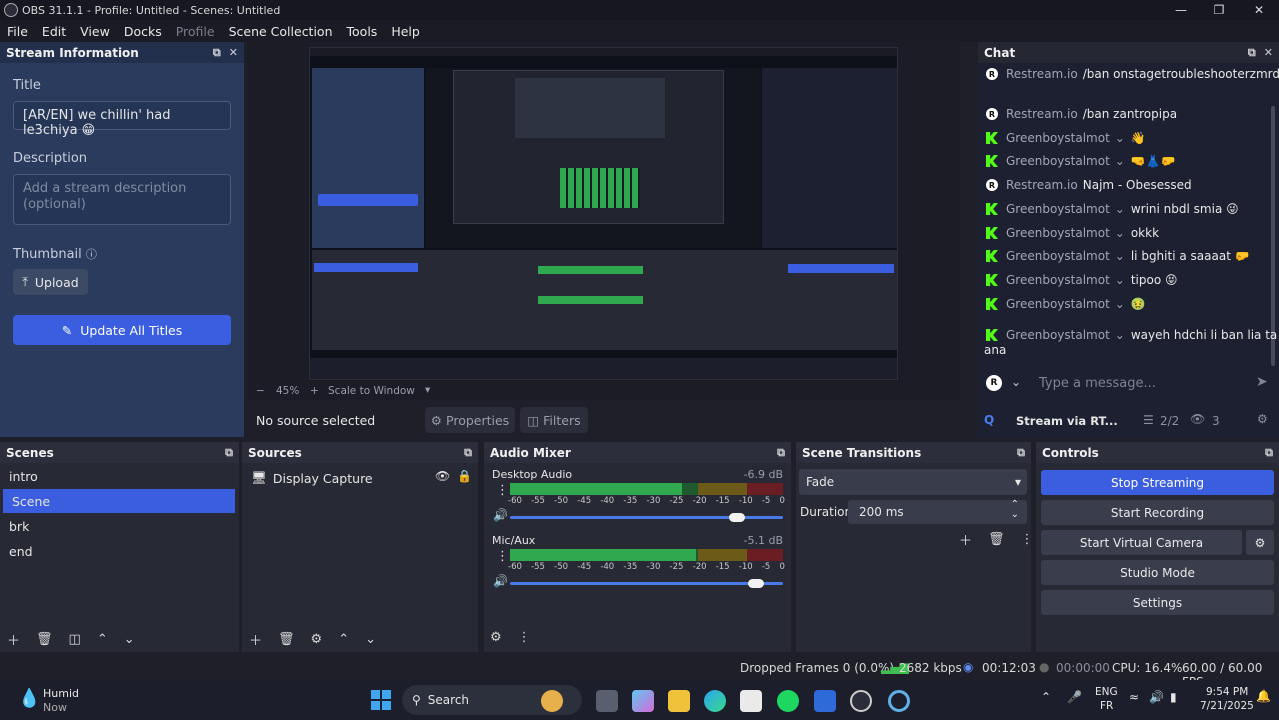 The width and height of the screenshot is (1279, 720). Describe the element at coordinates (362, 31) in the screenshot. I see `menu-tools: Tools` at that location.